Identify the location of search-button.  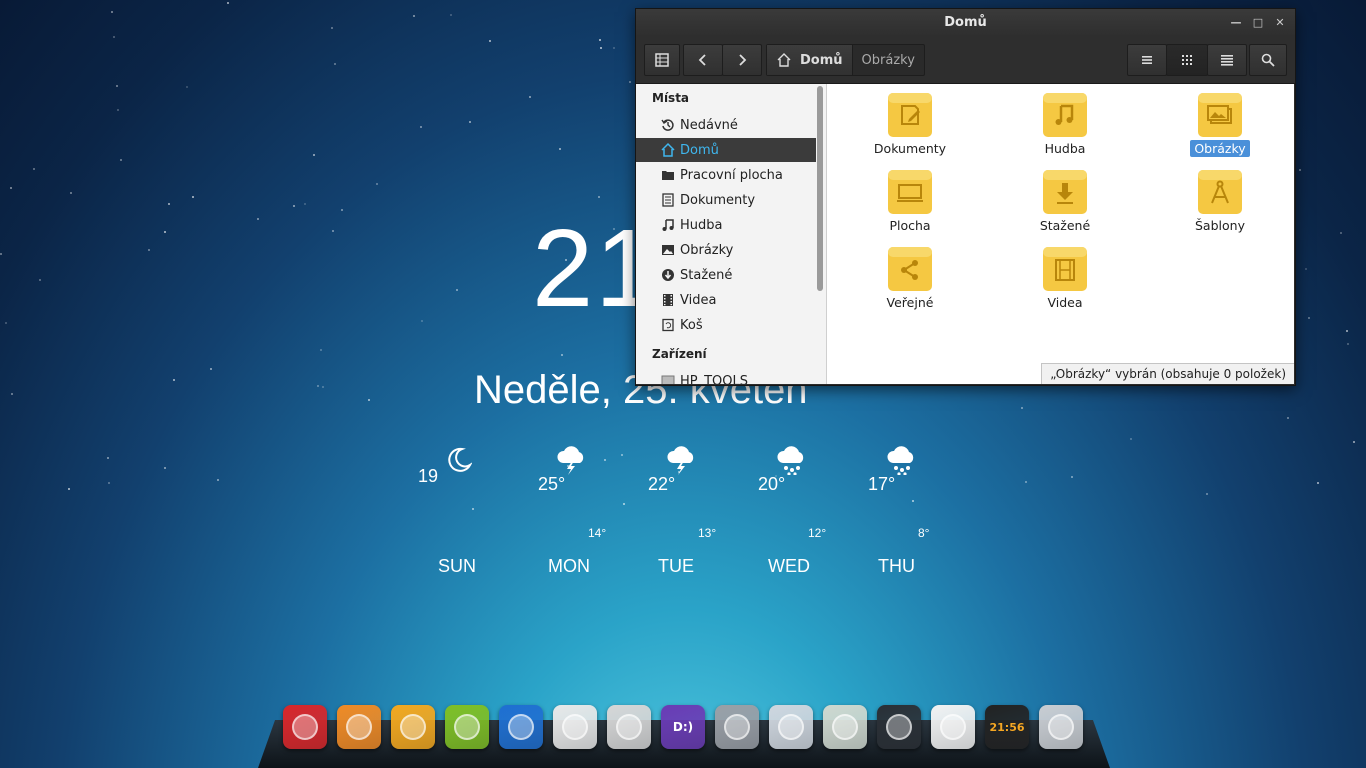
(1268, 60).